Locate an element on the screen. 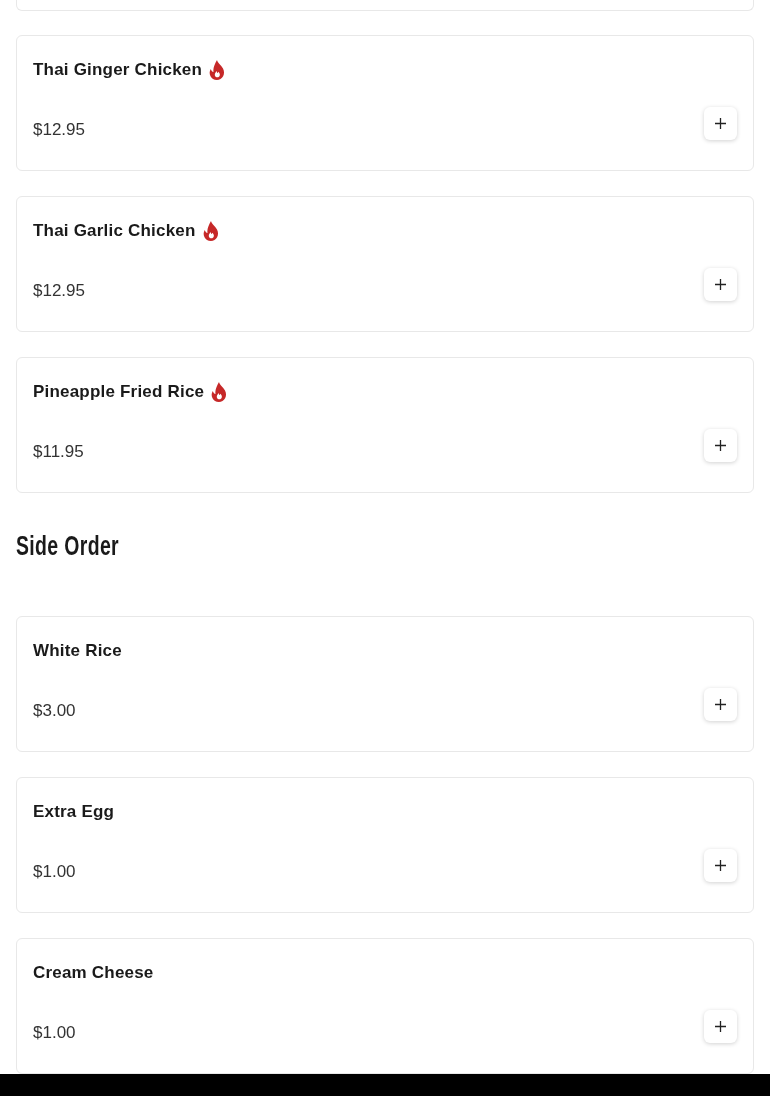  menu-item-card: Thai Garlic Chicken $12.95 is located at coordinates (385, 264).